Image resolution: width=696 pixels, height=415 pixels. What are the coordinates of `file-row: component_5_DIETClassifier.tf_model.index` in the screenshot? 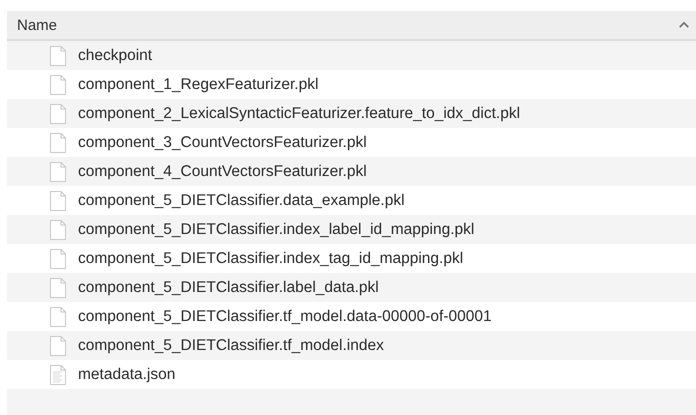 It's located at (351, 345).